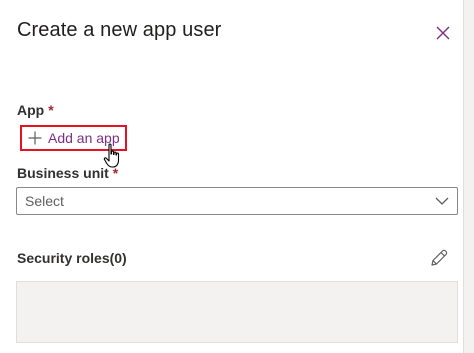 The height and width of the screenshot is (353, 474). I want to click on business-unit-required-mark: *, so click(115, 173).